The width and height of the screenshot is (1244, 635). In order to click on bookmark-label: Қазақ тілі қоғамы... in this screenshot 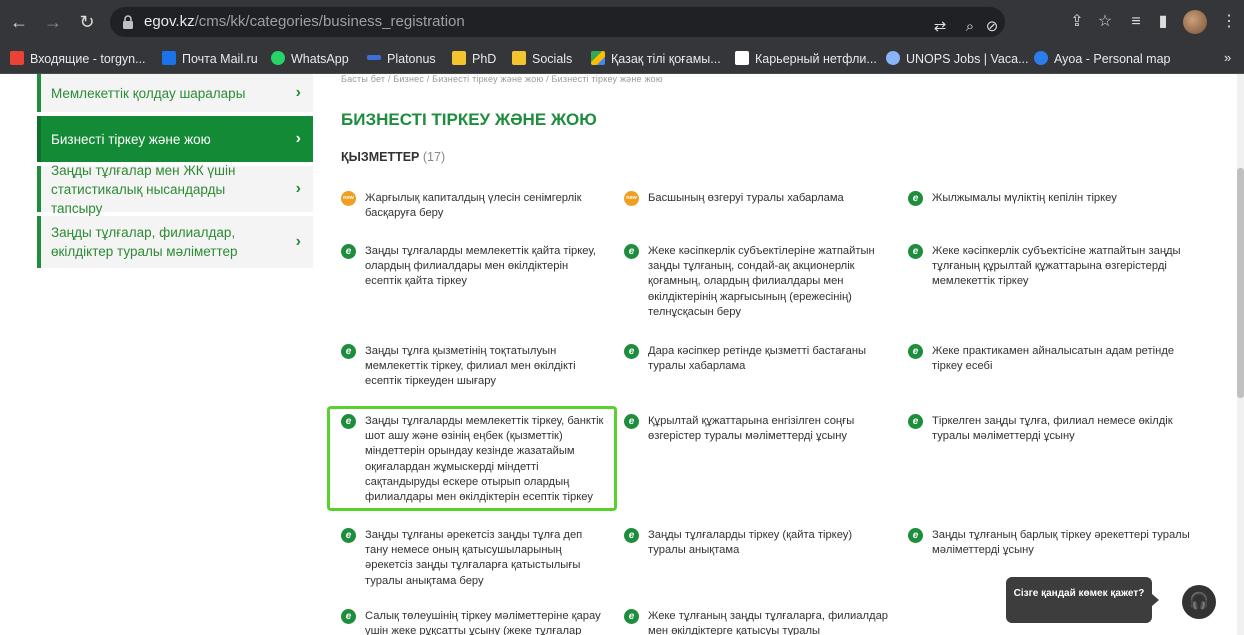, I will do `click(666, 59)`.